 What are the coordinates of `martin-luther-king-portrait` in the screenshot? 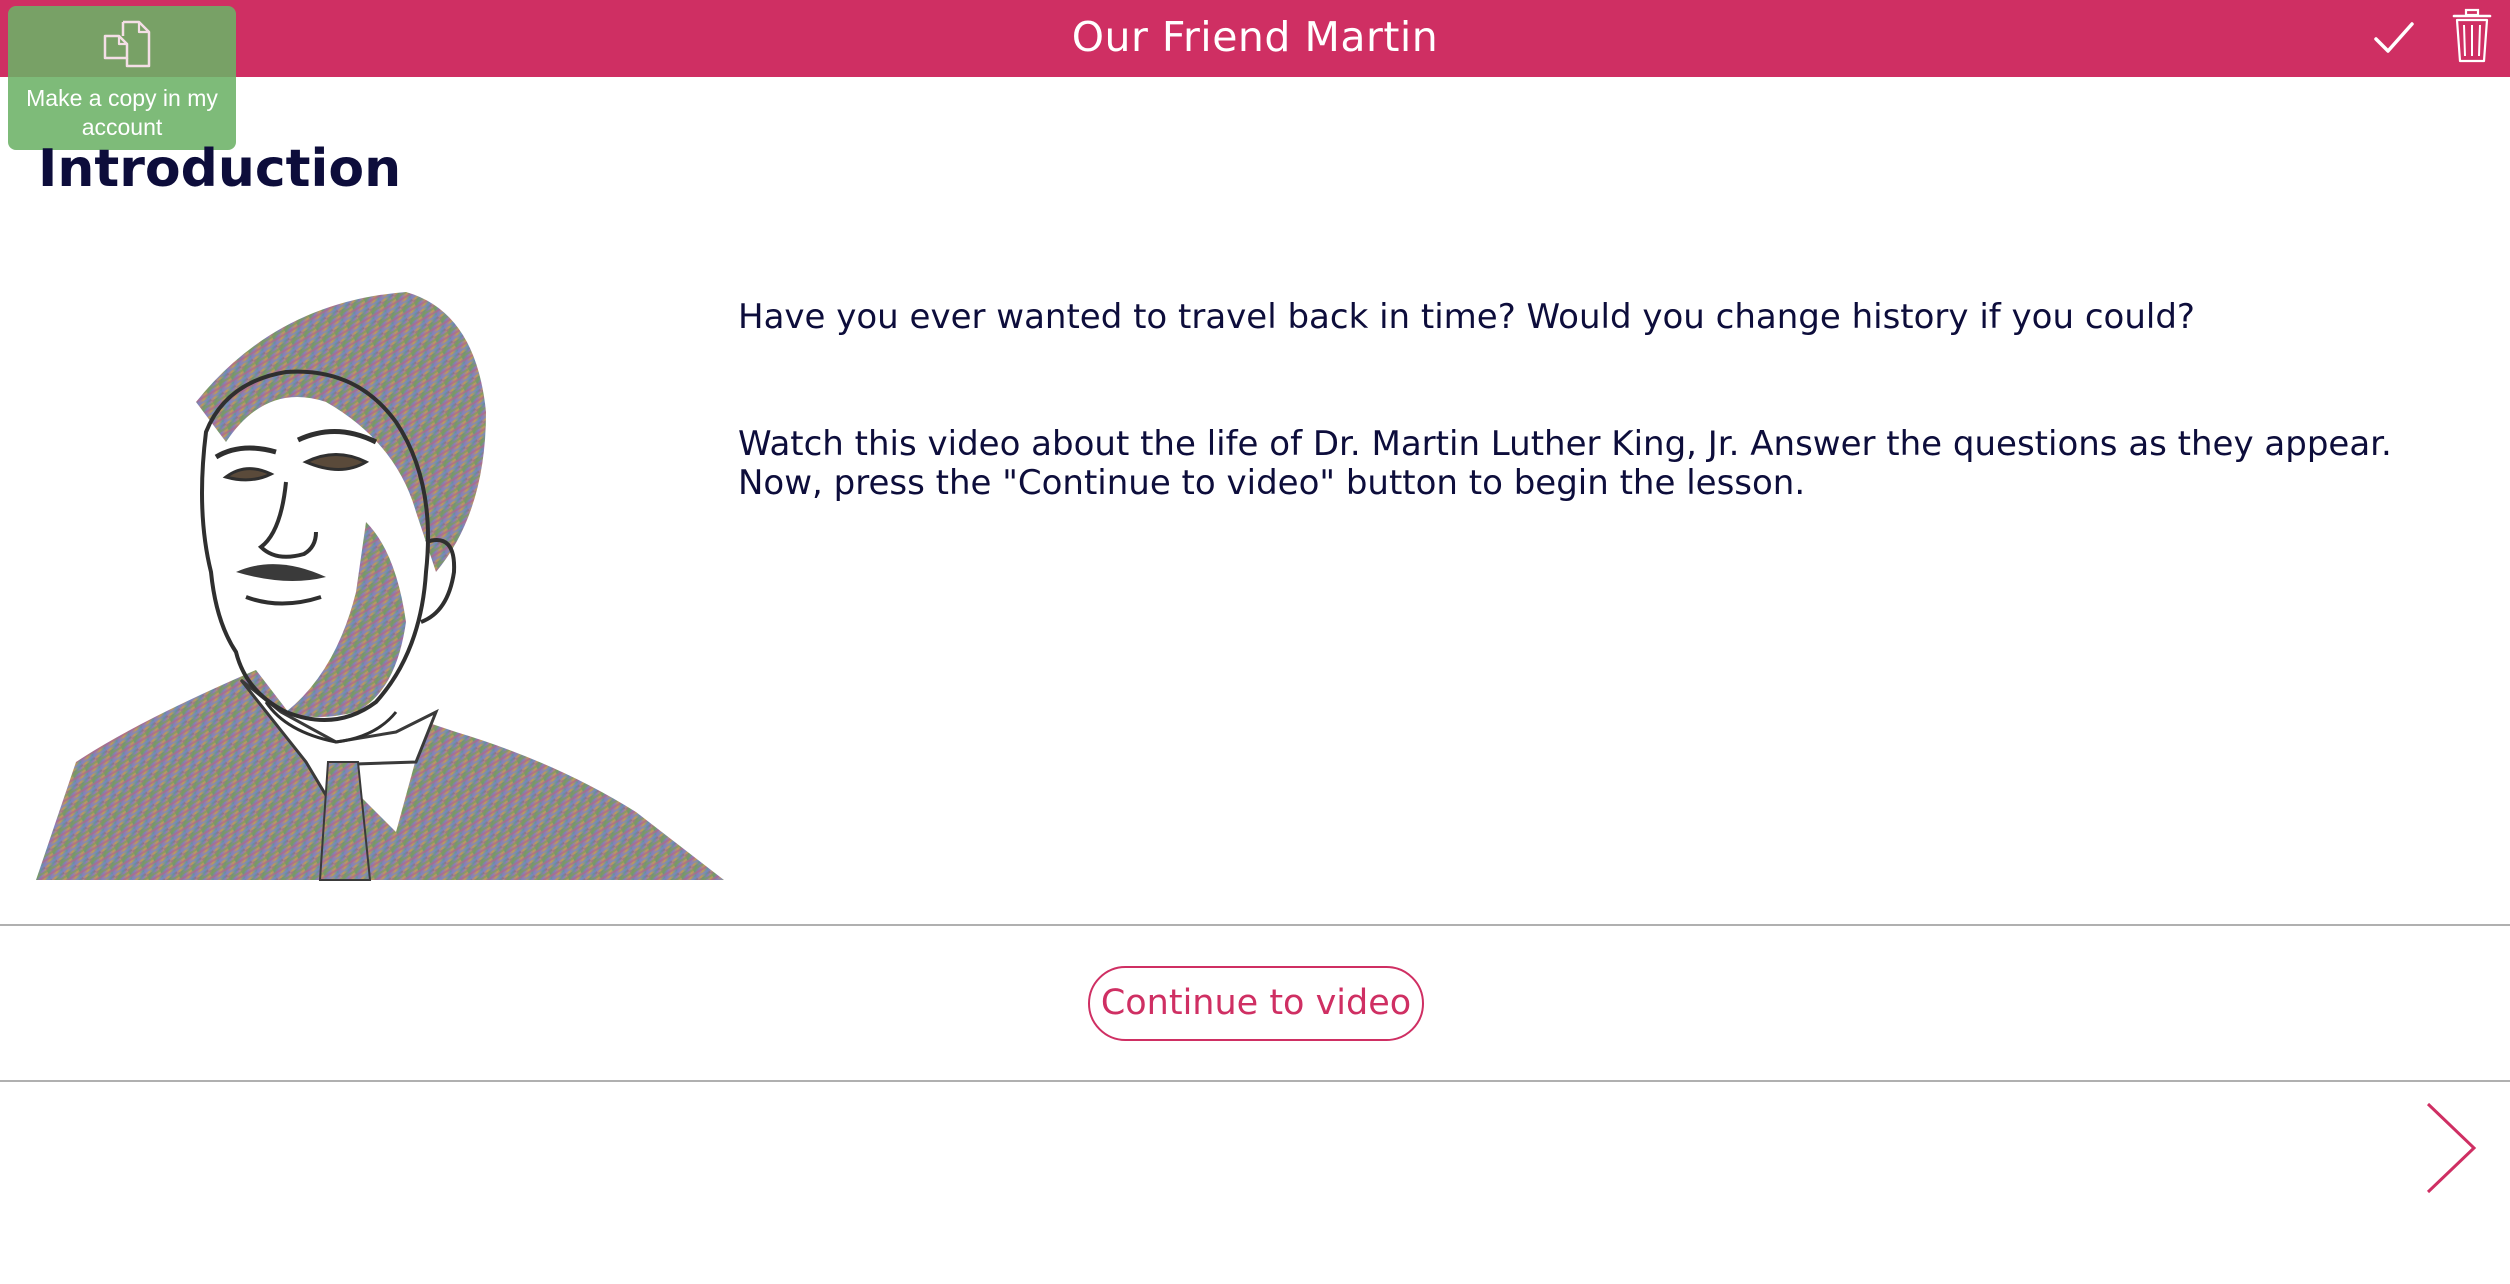 It's located at (380, 586).